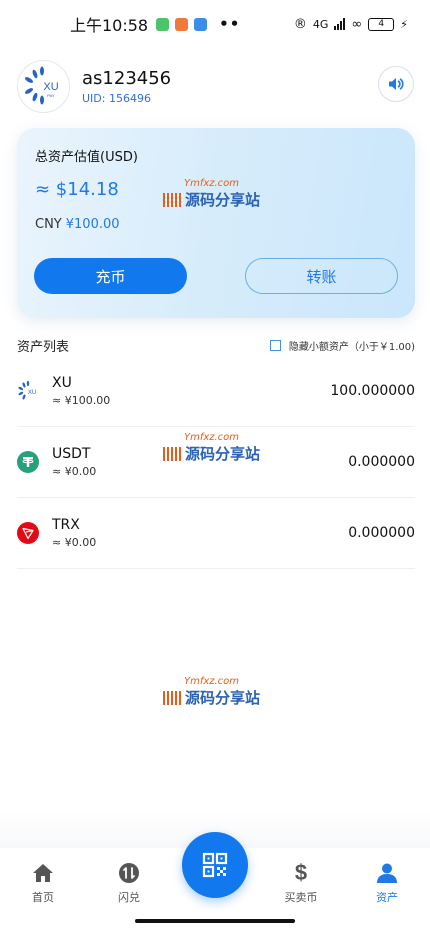 Image resolution: width=430 pixels, height=931 pixels. What do you see at coordinates (51, 95) in the screenshot?
I see `svg-text: PAY` at bounding box center [51, 95].